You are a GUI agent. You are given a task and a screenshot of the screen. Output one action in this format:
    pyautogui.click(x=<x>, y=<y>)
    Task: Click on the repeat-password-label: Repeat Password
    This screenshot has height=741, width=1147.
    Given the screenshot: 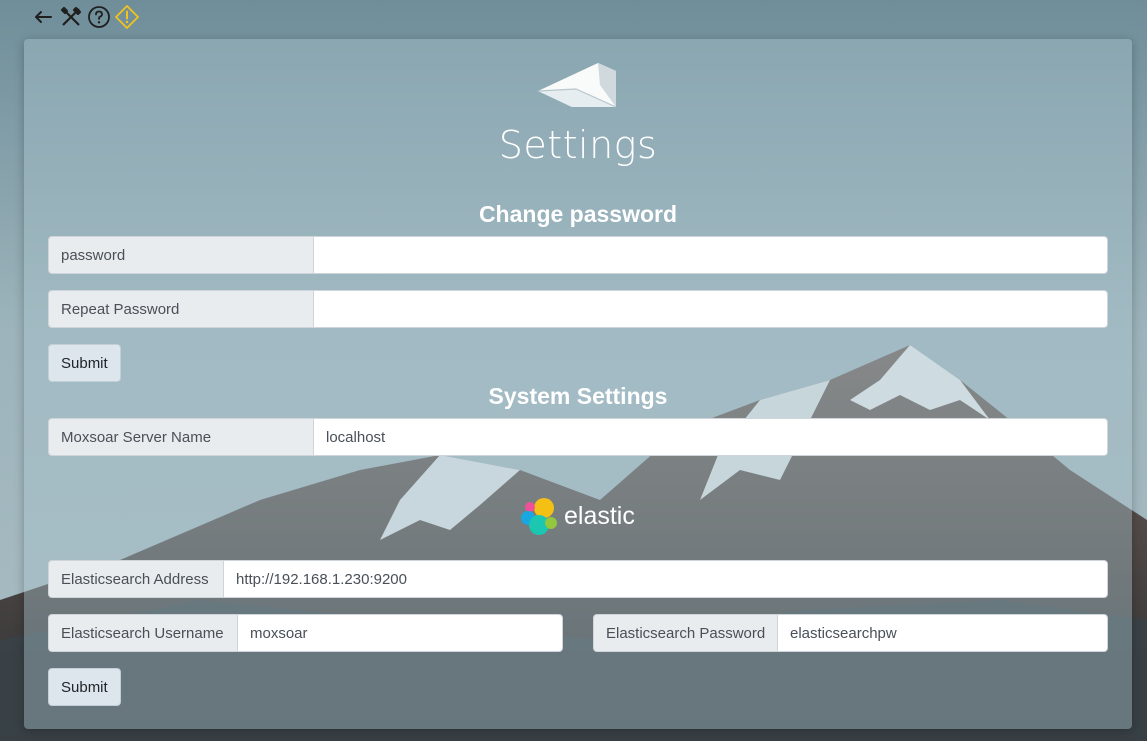 What is the action you would take?
    pyautogui.click(x=180, y=309)
    